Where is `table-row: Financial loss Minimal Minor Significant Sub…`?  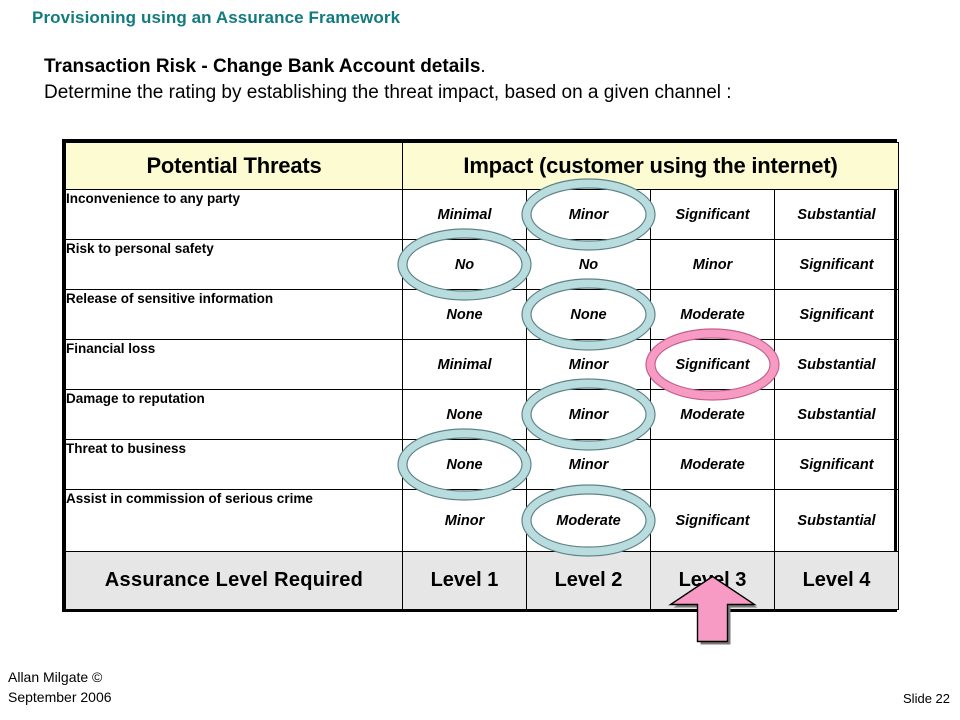
table-row: Financial loss Minimal Minor Significant Sub… is located at coordinates (482, 364).